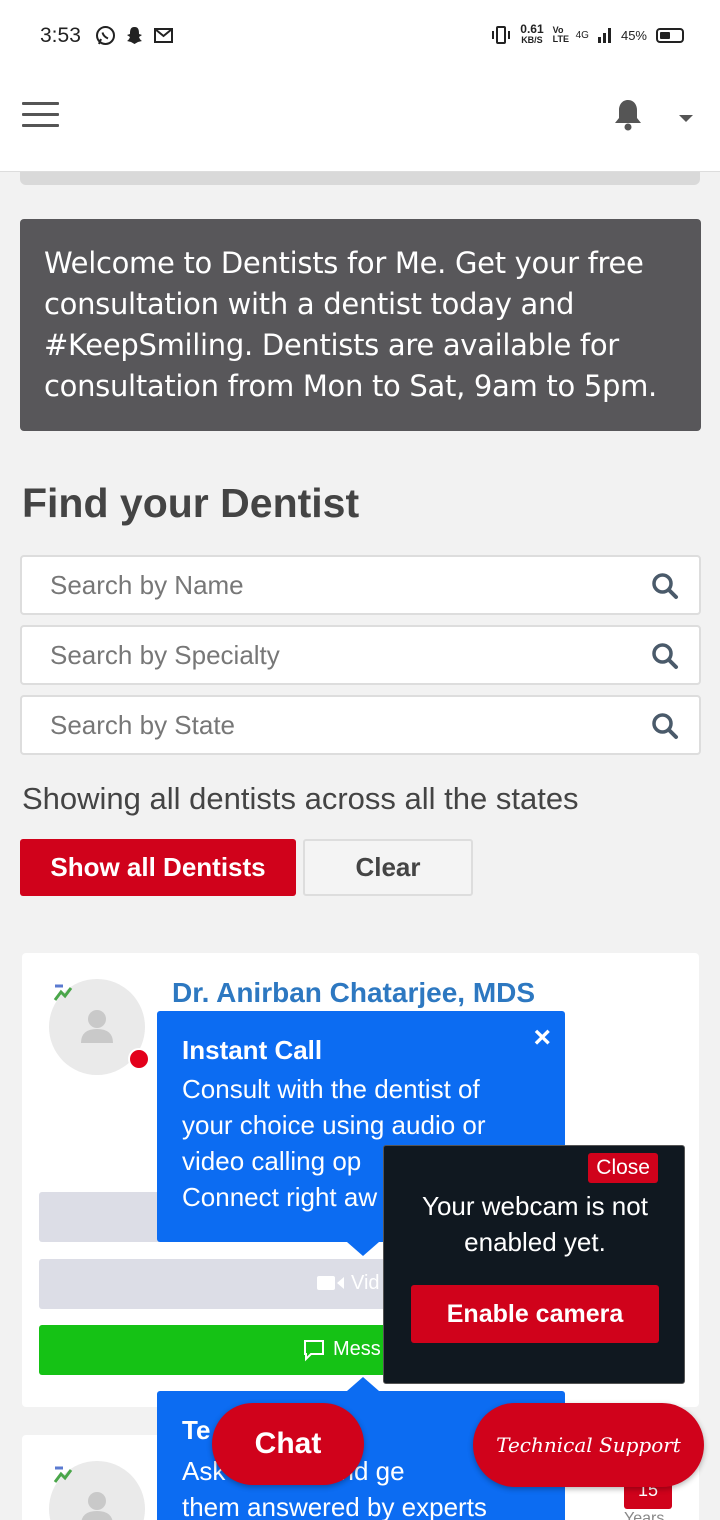 This screenshot has width=720, height=1520. Describe the element at coordinates (588, 1445) in the screenshot. I see `technical-support-button: Technical Support` at that location.